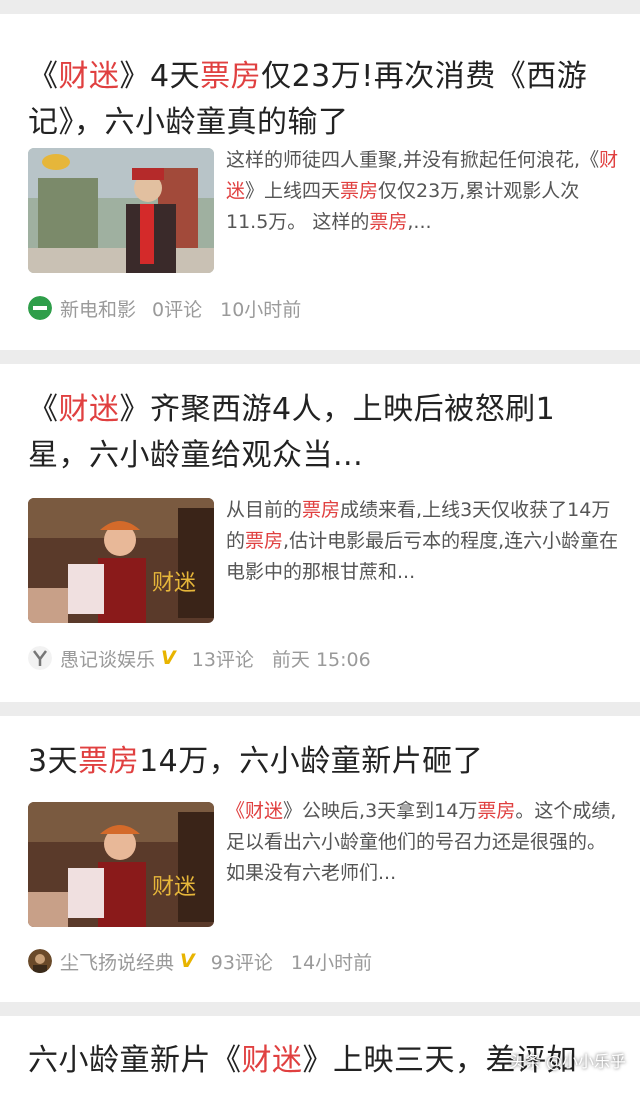 This screenshot has height=1112, width=640. I want to click on comment-count: 0评论, so click(177, 309).